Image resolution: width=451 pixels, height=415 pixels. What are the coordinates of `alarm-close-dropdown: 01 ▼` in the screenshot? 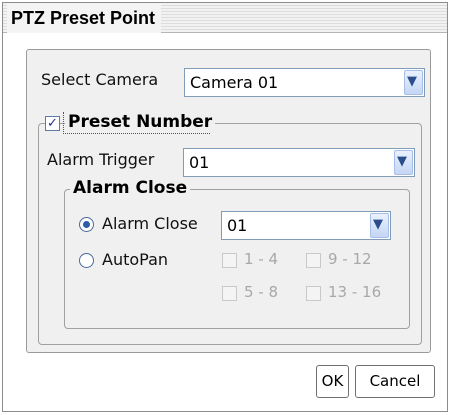 It's located at (306, 225).